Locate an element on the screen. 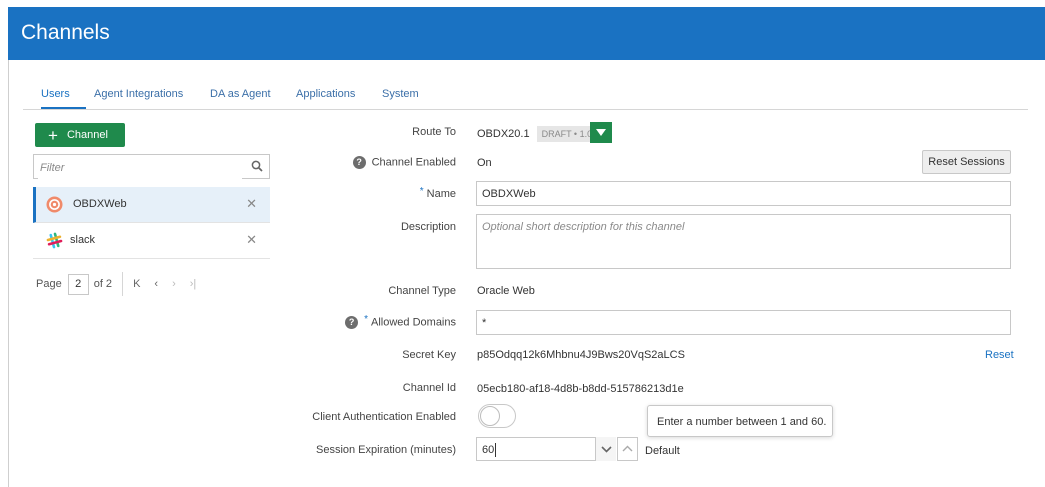 The width and height of the screenshot is (1045, 487). name-input: OBDXWeb is located at coordinates (743, 193).